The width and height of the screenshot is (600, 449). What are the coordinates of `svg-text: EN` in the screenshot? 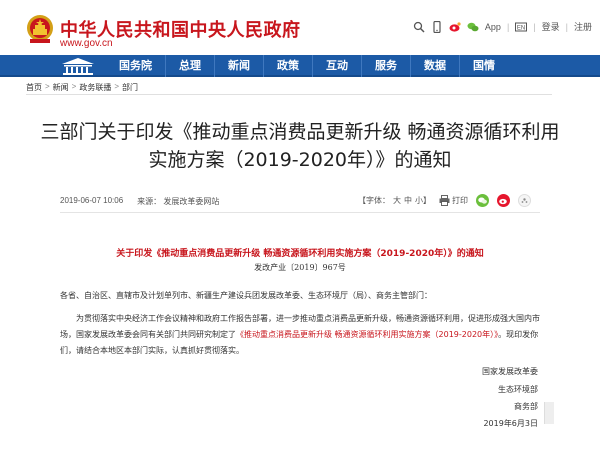 It's located at (521, 28).